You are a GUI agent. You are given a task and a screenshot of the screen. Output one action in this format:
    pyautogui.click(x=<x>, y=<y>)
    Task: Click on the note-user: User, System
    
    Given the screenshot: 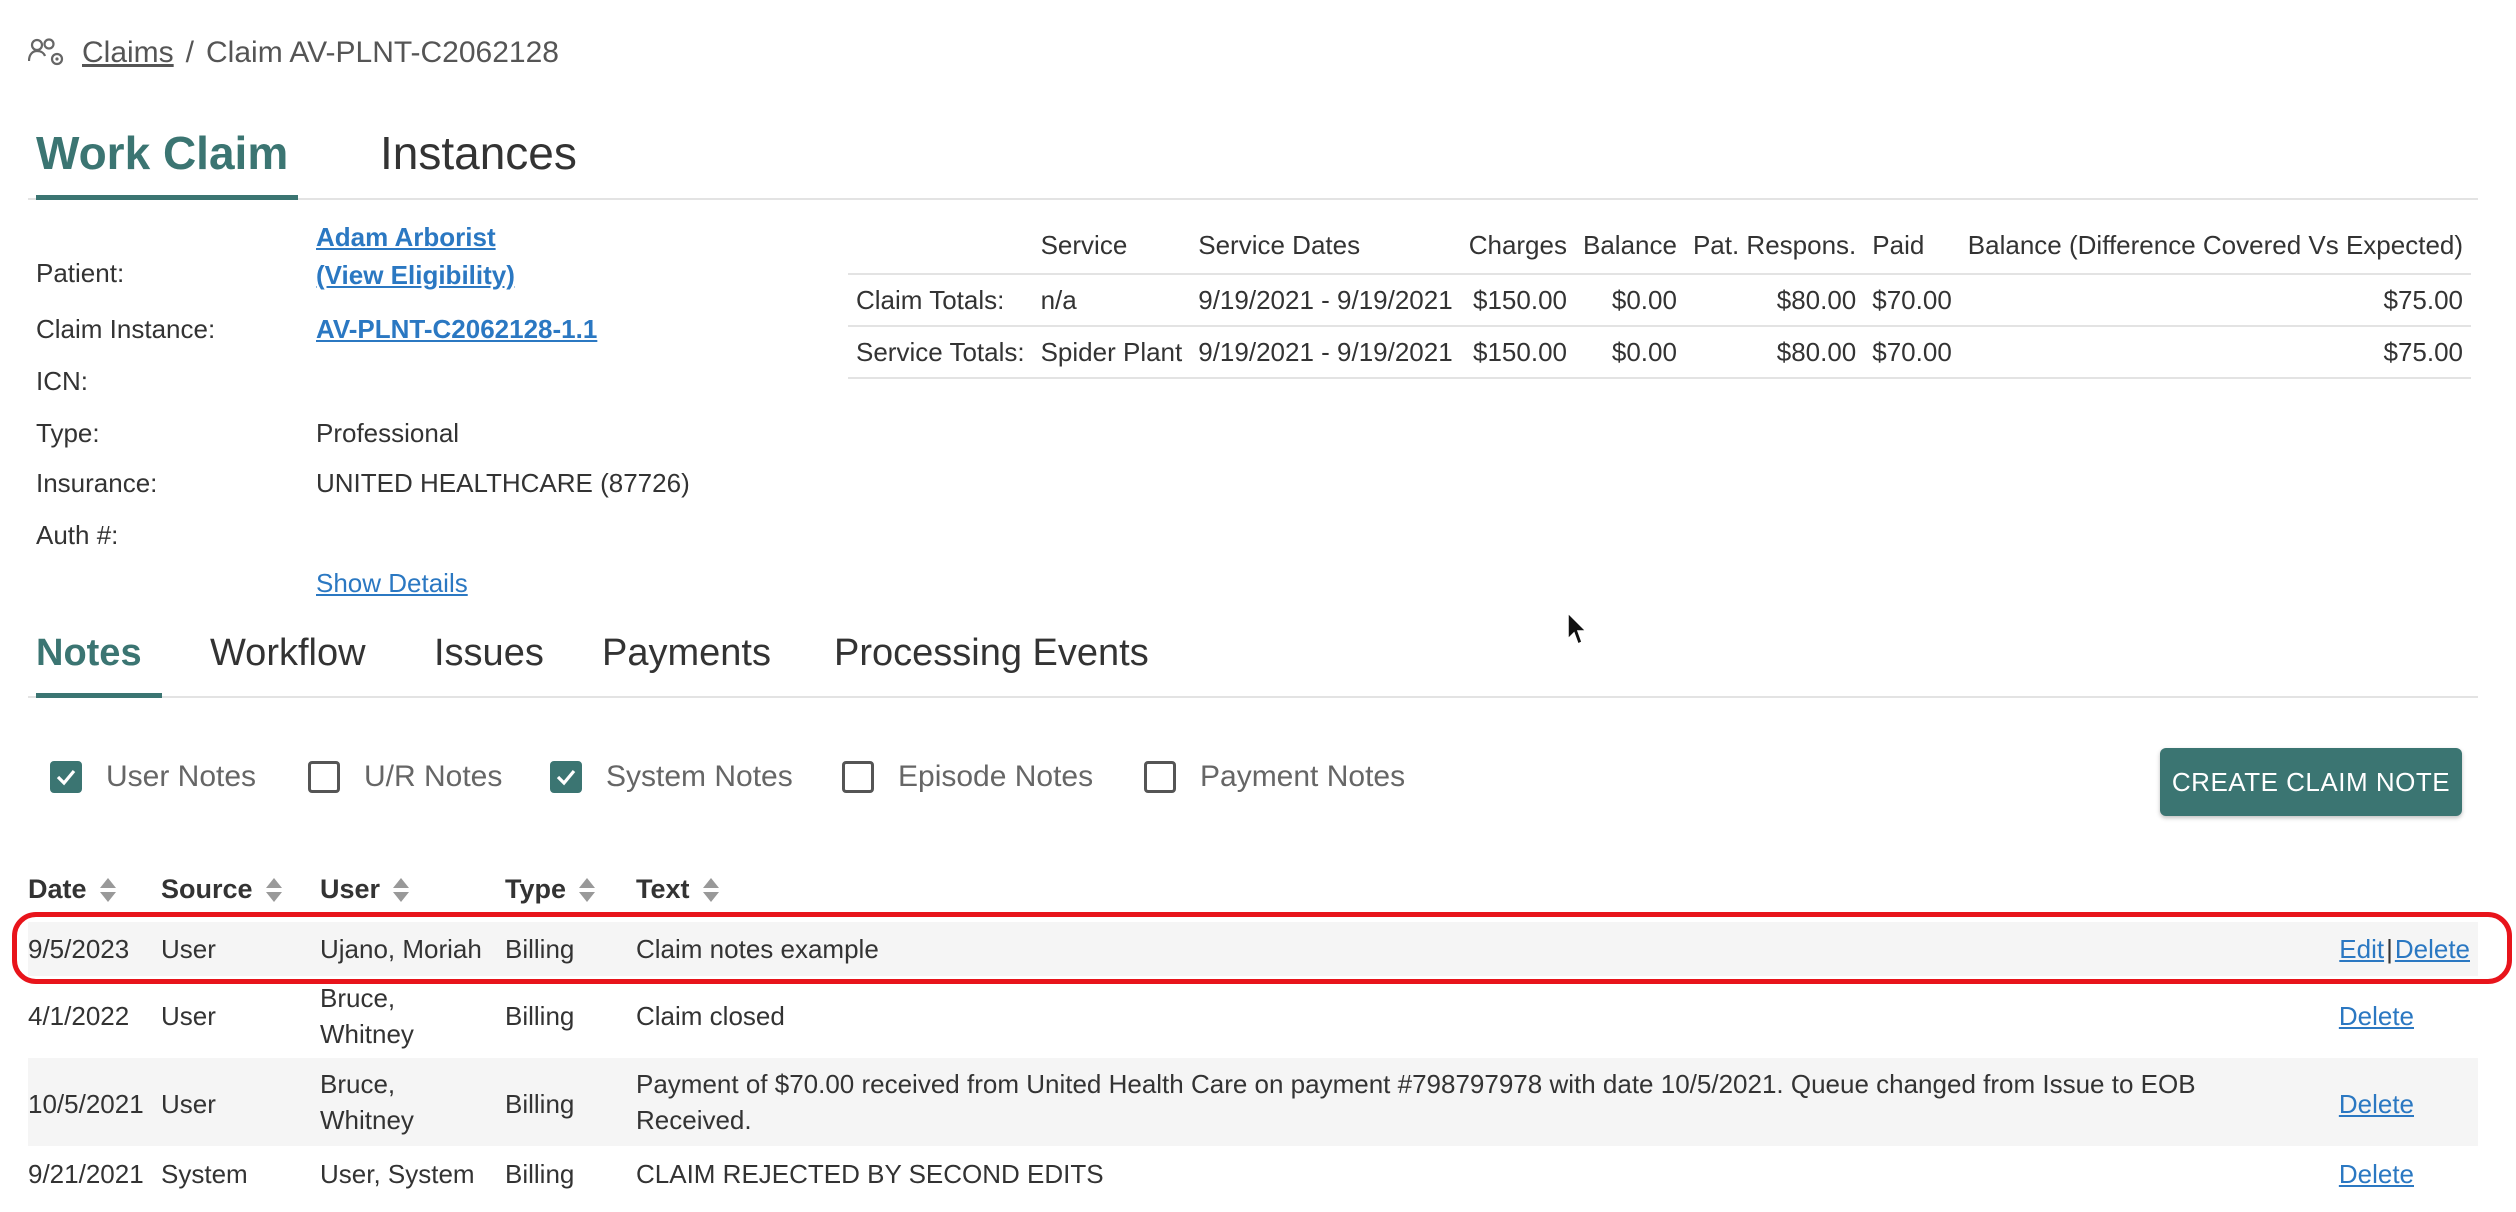 What is the action you would take?
    pyautogui.click(x=397, y=1174)
    